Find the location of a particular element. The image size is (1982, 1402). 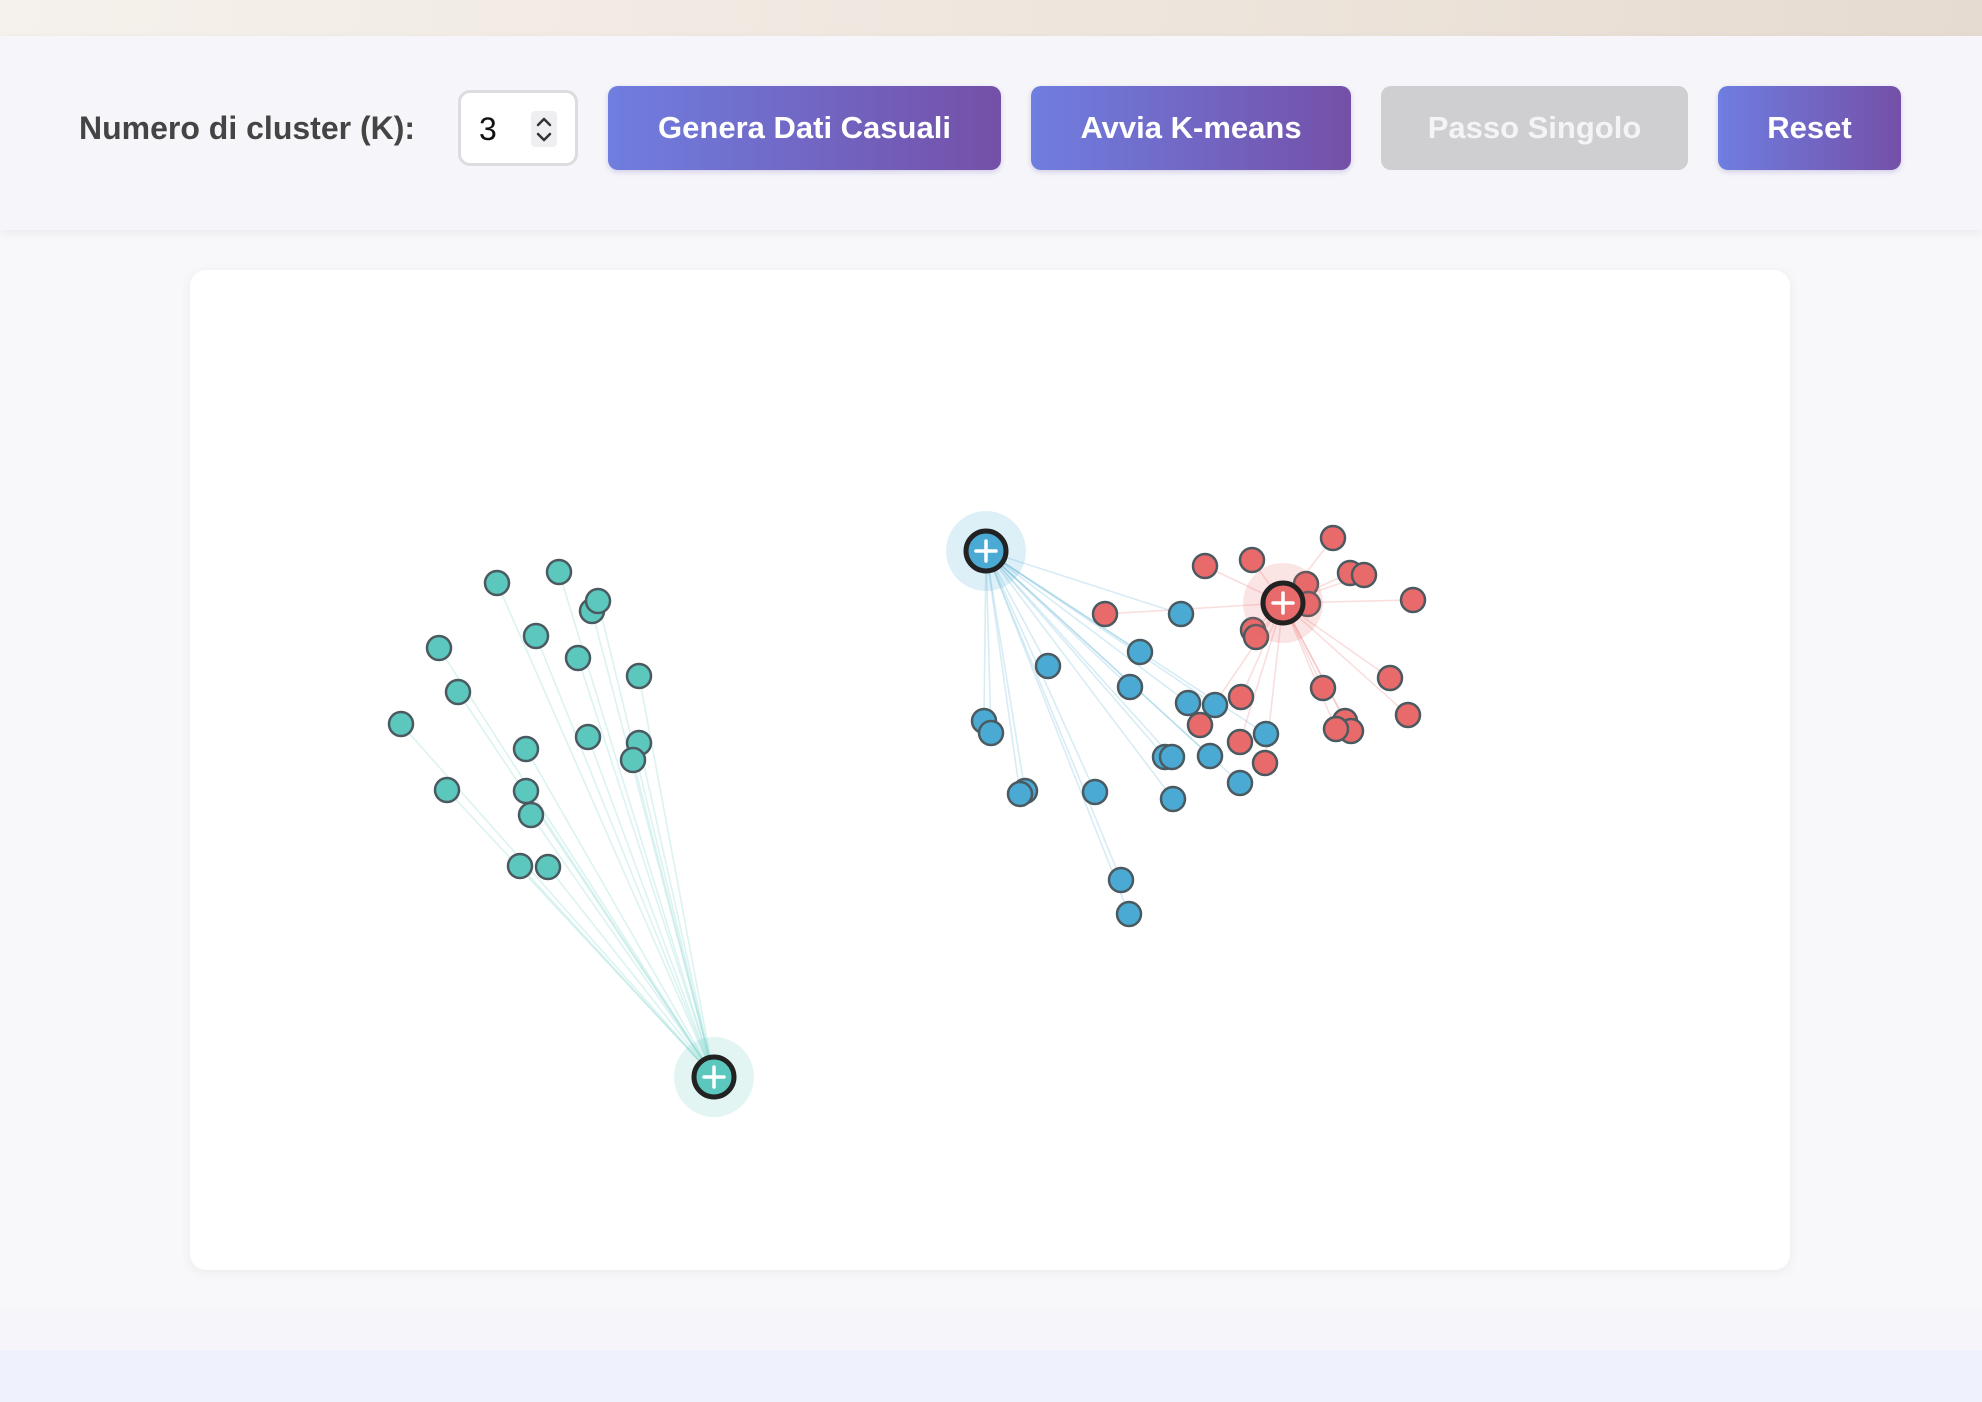

browser-top-strip is located at coordinates (991, 18).